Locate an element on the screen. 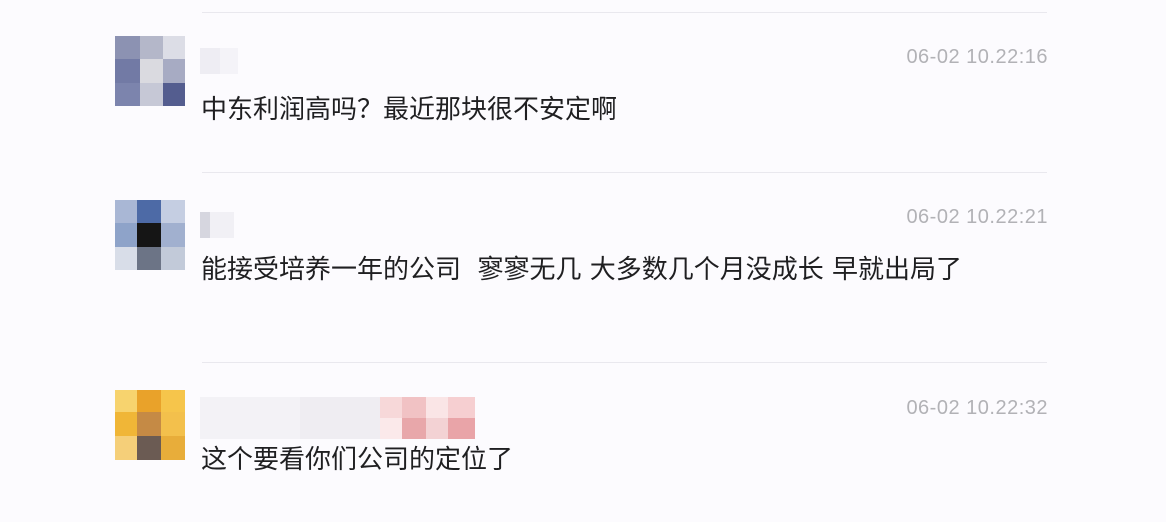  comment-timestamp: 06-02 10.22:16 is located at coordinates (977, 57).